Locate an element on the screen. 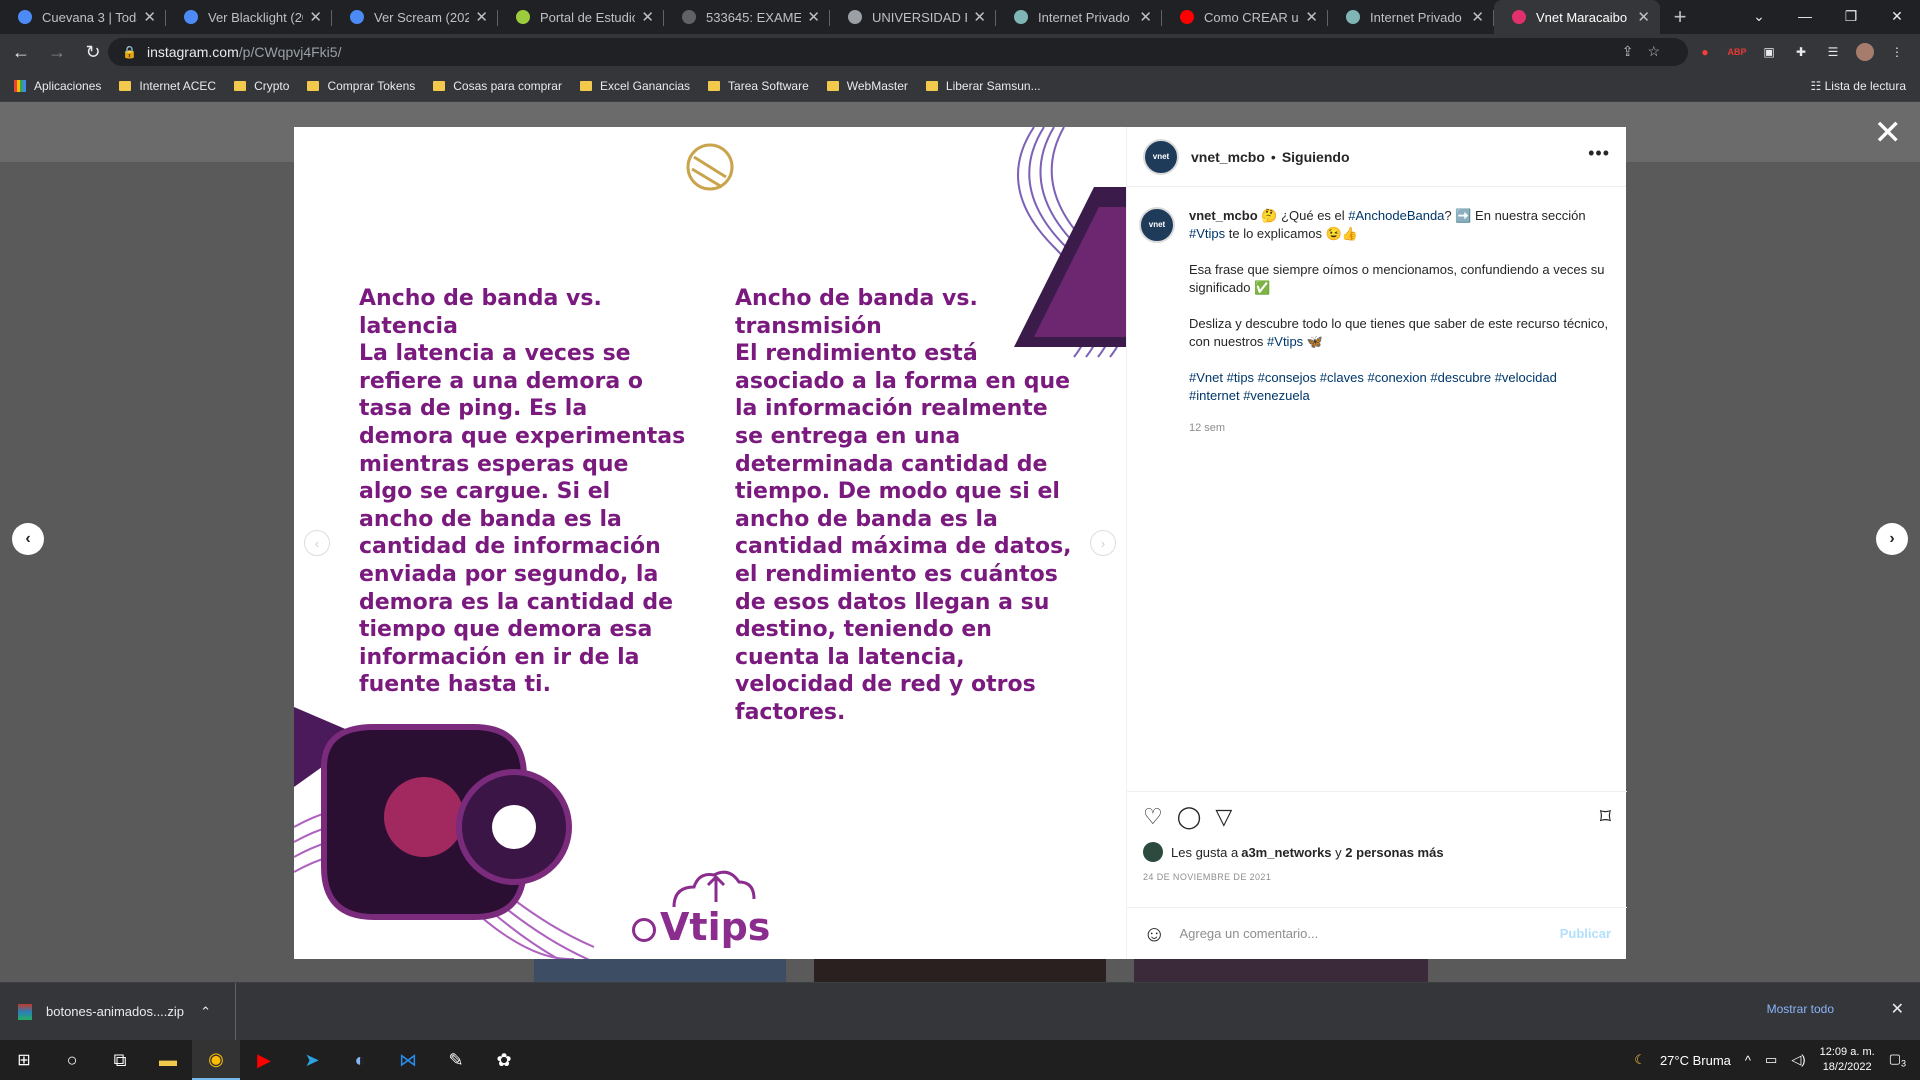 This screenshot has width=1920, height=1080. slide-next-icon: › is located at coordinates (1103, 543).